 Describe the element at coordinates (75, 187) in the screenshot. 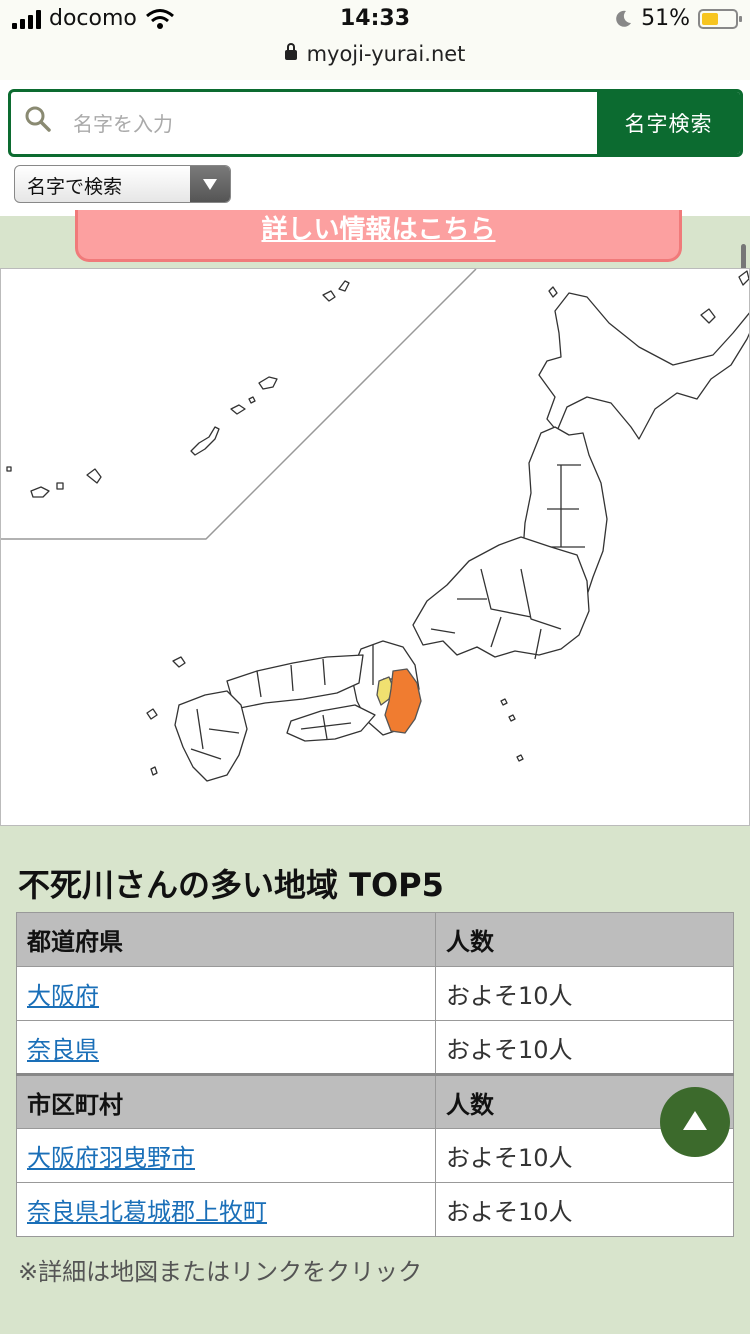

I see `search-mode-value: 名字で検索` at that location.